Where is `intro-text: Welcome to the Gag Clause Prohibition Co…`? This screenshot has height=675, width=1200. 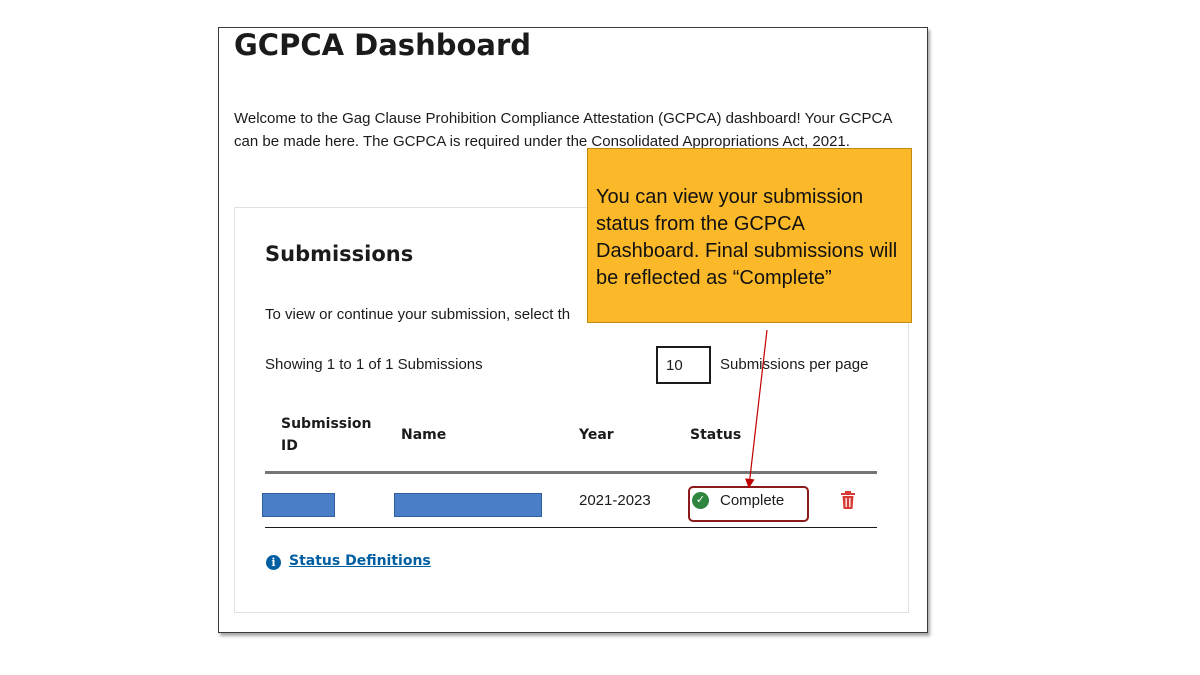
intro-text: Welcome to the Gag Clause Prohibition Co… is located at coordinates (563, 130).